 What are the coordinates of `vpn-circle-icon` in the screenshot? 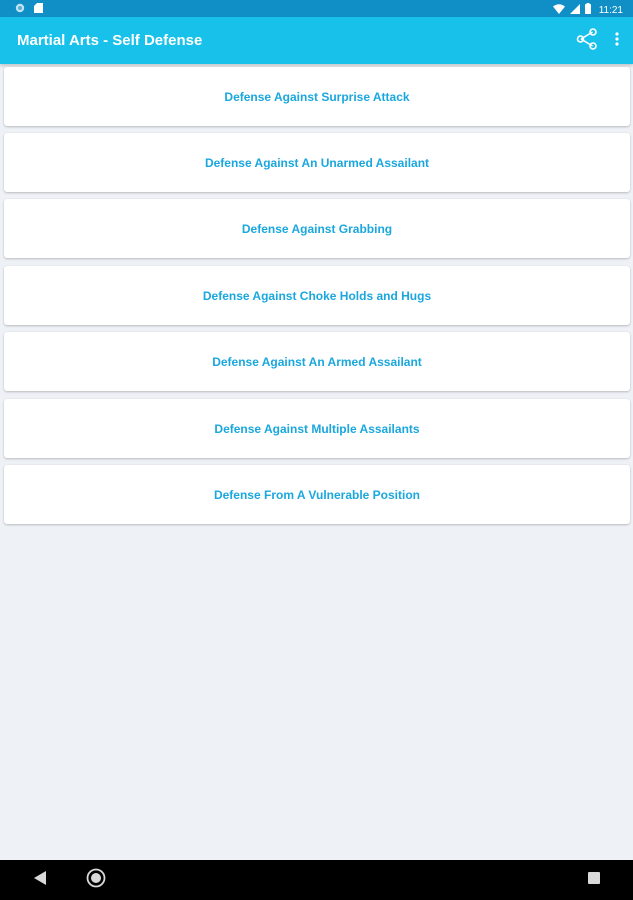 It's located at (20, 9).